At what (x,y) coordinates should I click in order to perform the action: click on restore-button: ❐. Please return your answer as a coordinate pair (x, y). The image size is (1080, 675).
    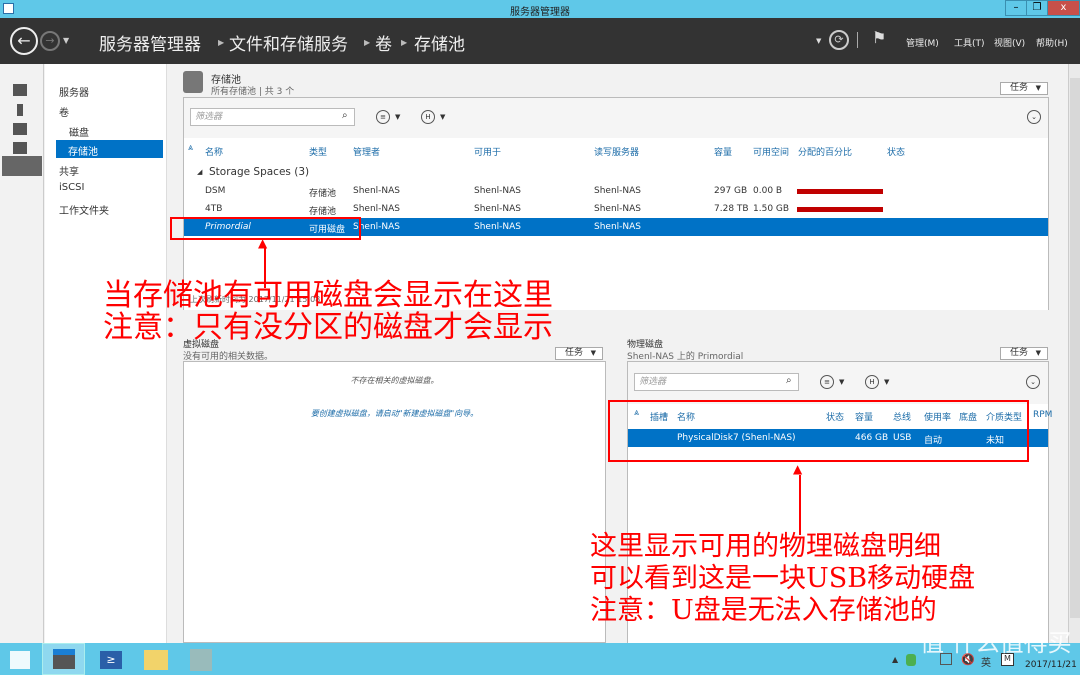
    Looking at the image, I should click on (1037, 8).